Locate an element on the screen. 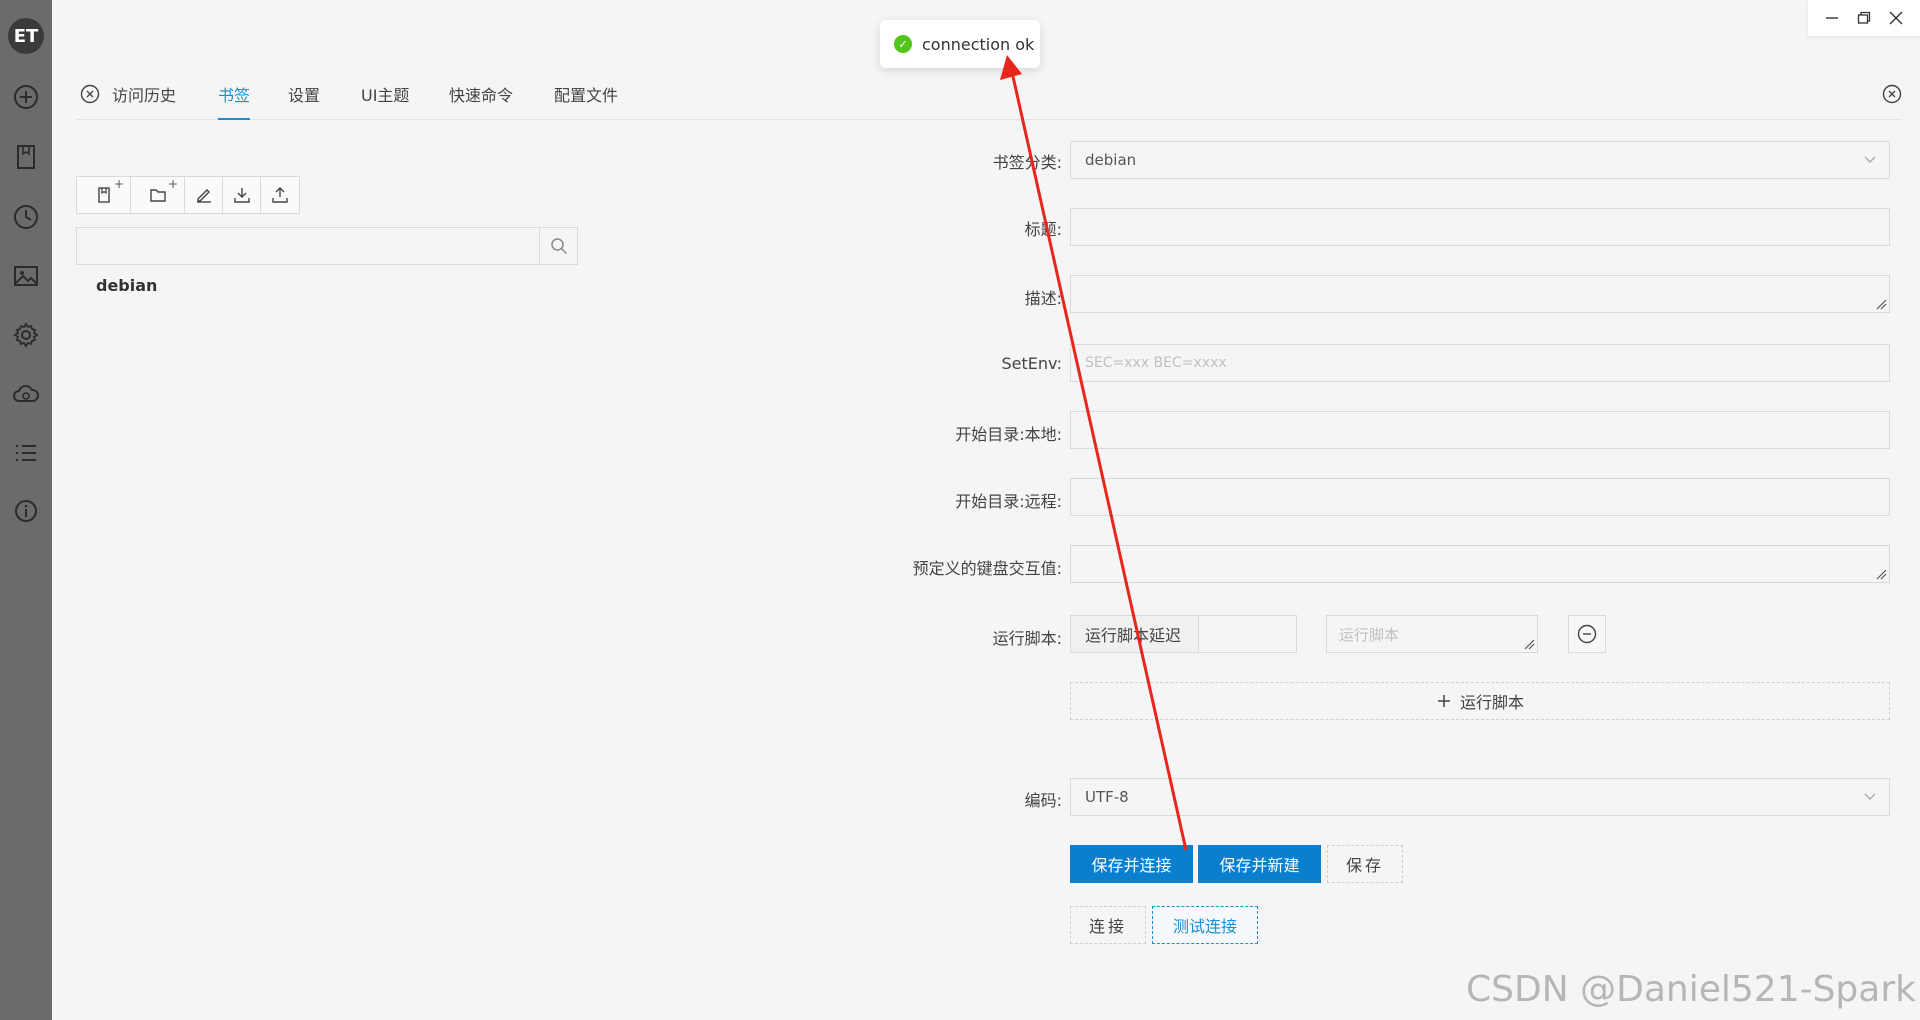  close-panel-icon is located at coordinates (1892, 94).